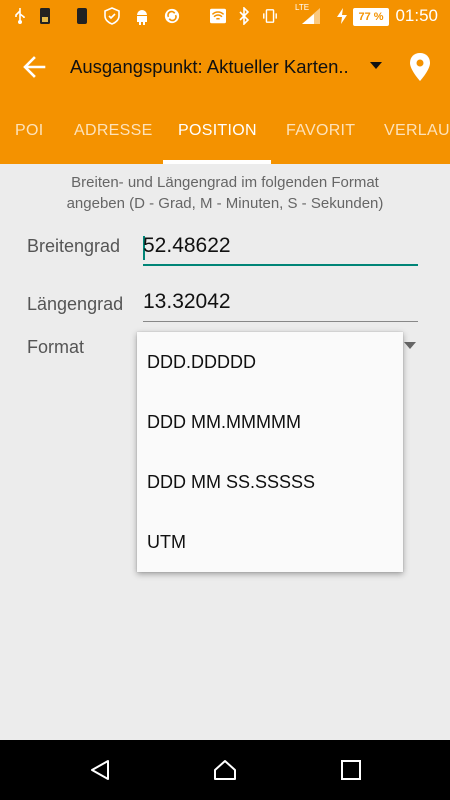 The height and width of the screenshot is (800, 450). I want to click on latitude-underline, so click(280, 265).